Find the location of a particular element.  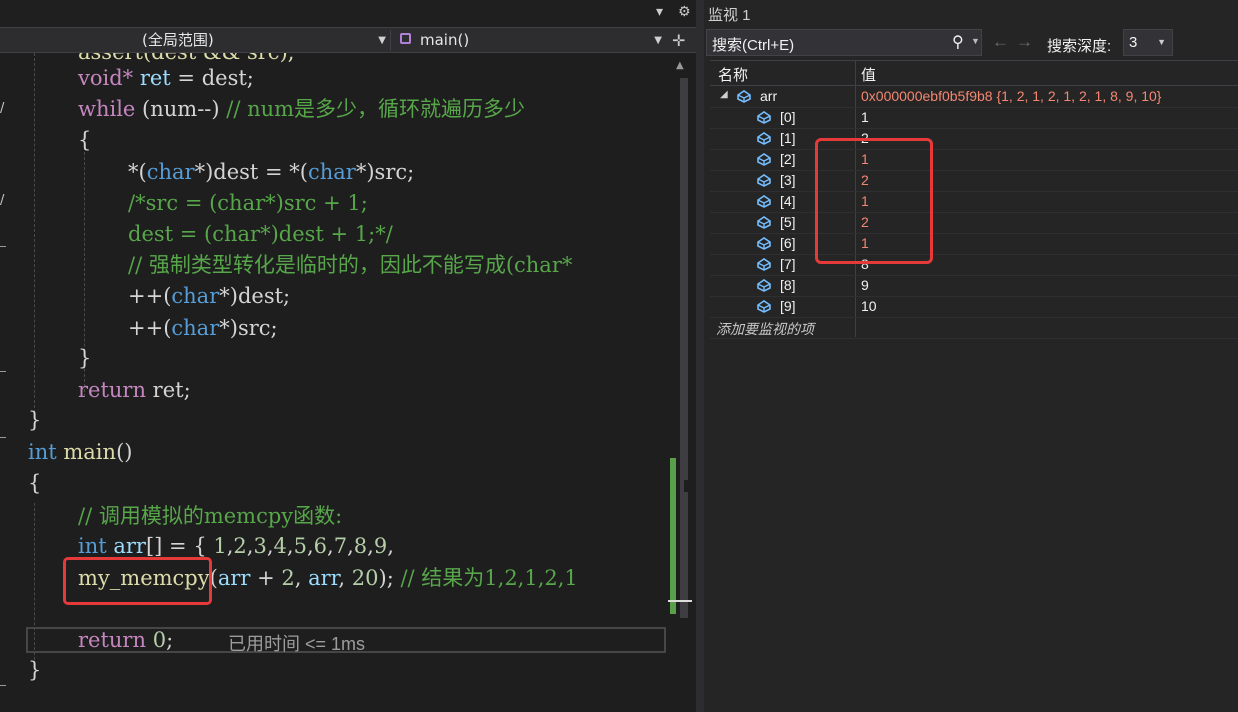

gear-icon: ⚙ is located at coordinates (684, 12).